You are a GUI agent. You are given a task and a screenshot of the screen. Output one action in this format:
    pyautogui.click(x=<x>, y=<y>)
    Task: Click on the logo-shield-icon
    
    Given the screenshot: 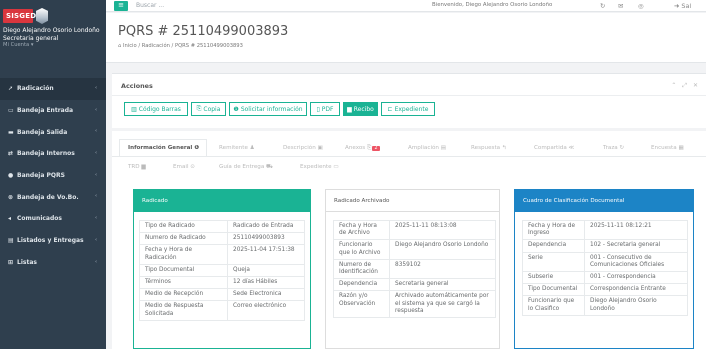 What is the action you would take?
    pyautogui.click(x=42, y=16)
    